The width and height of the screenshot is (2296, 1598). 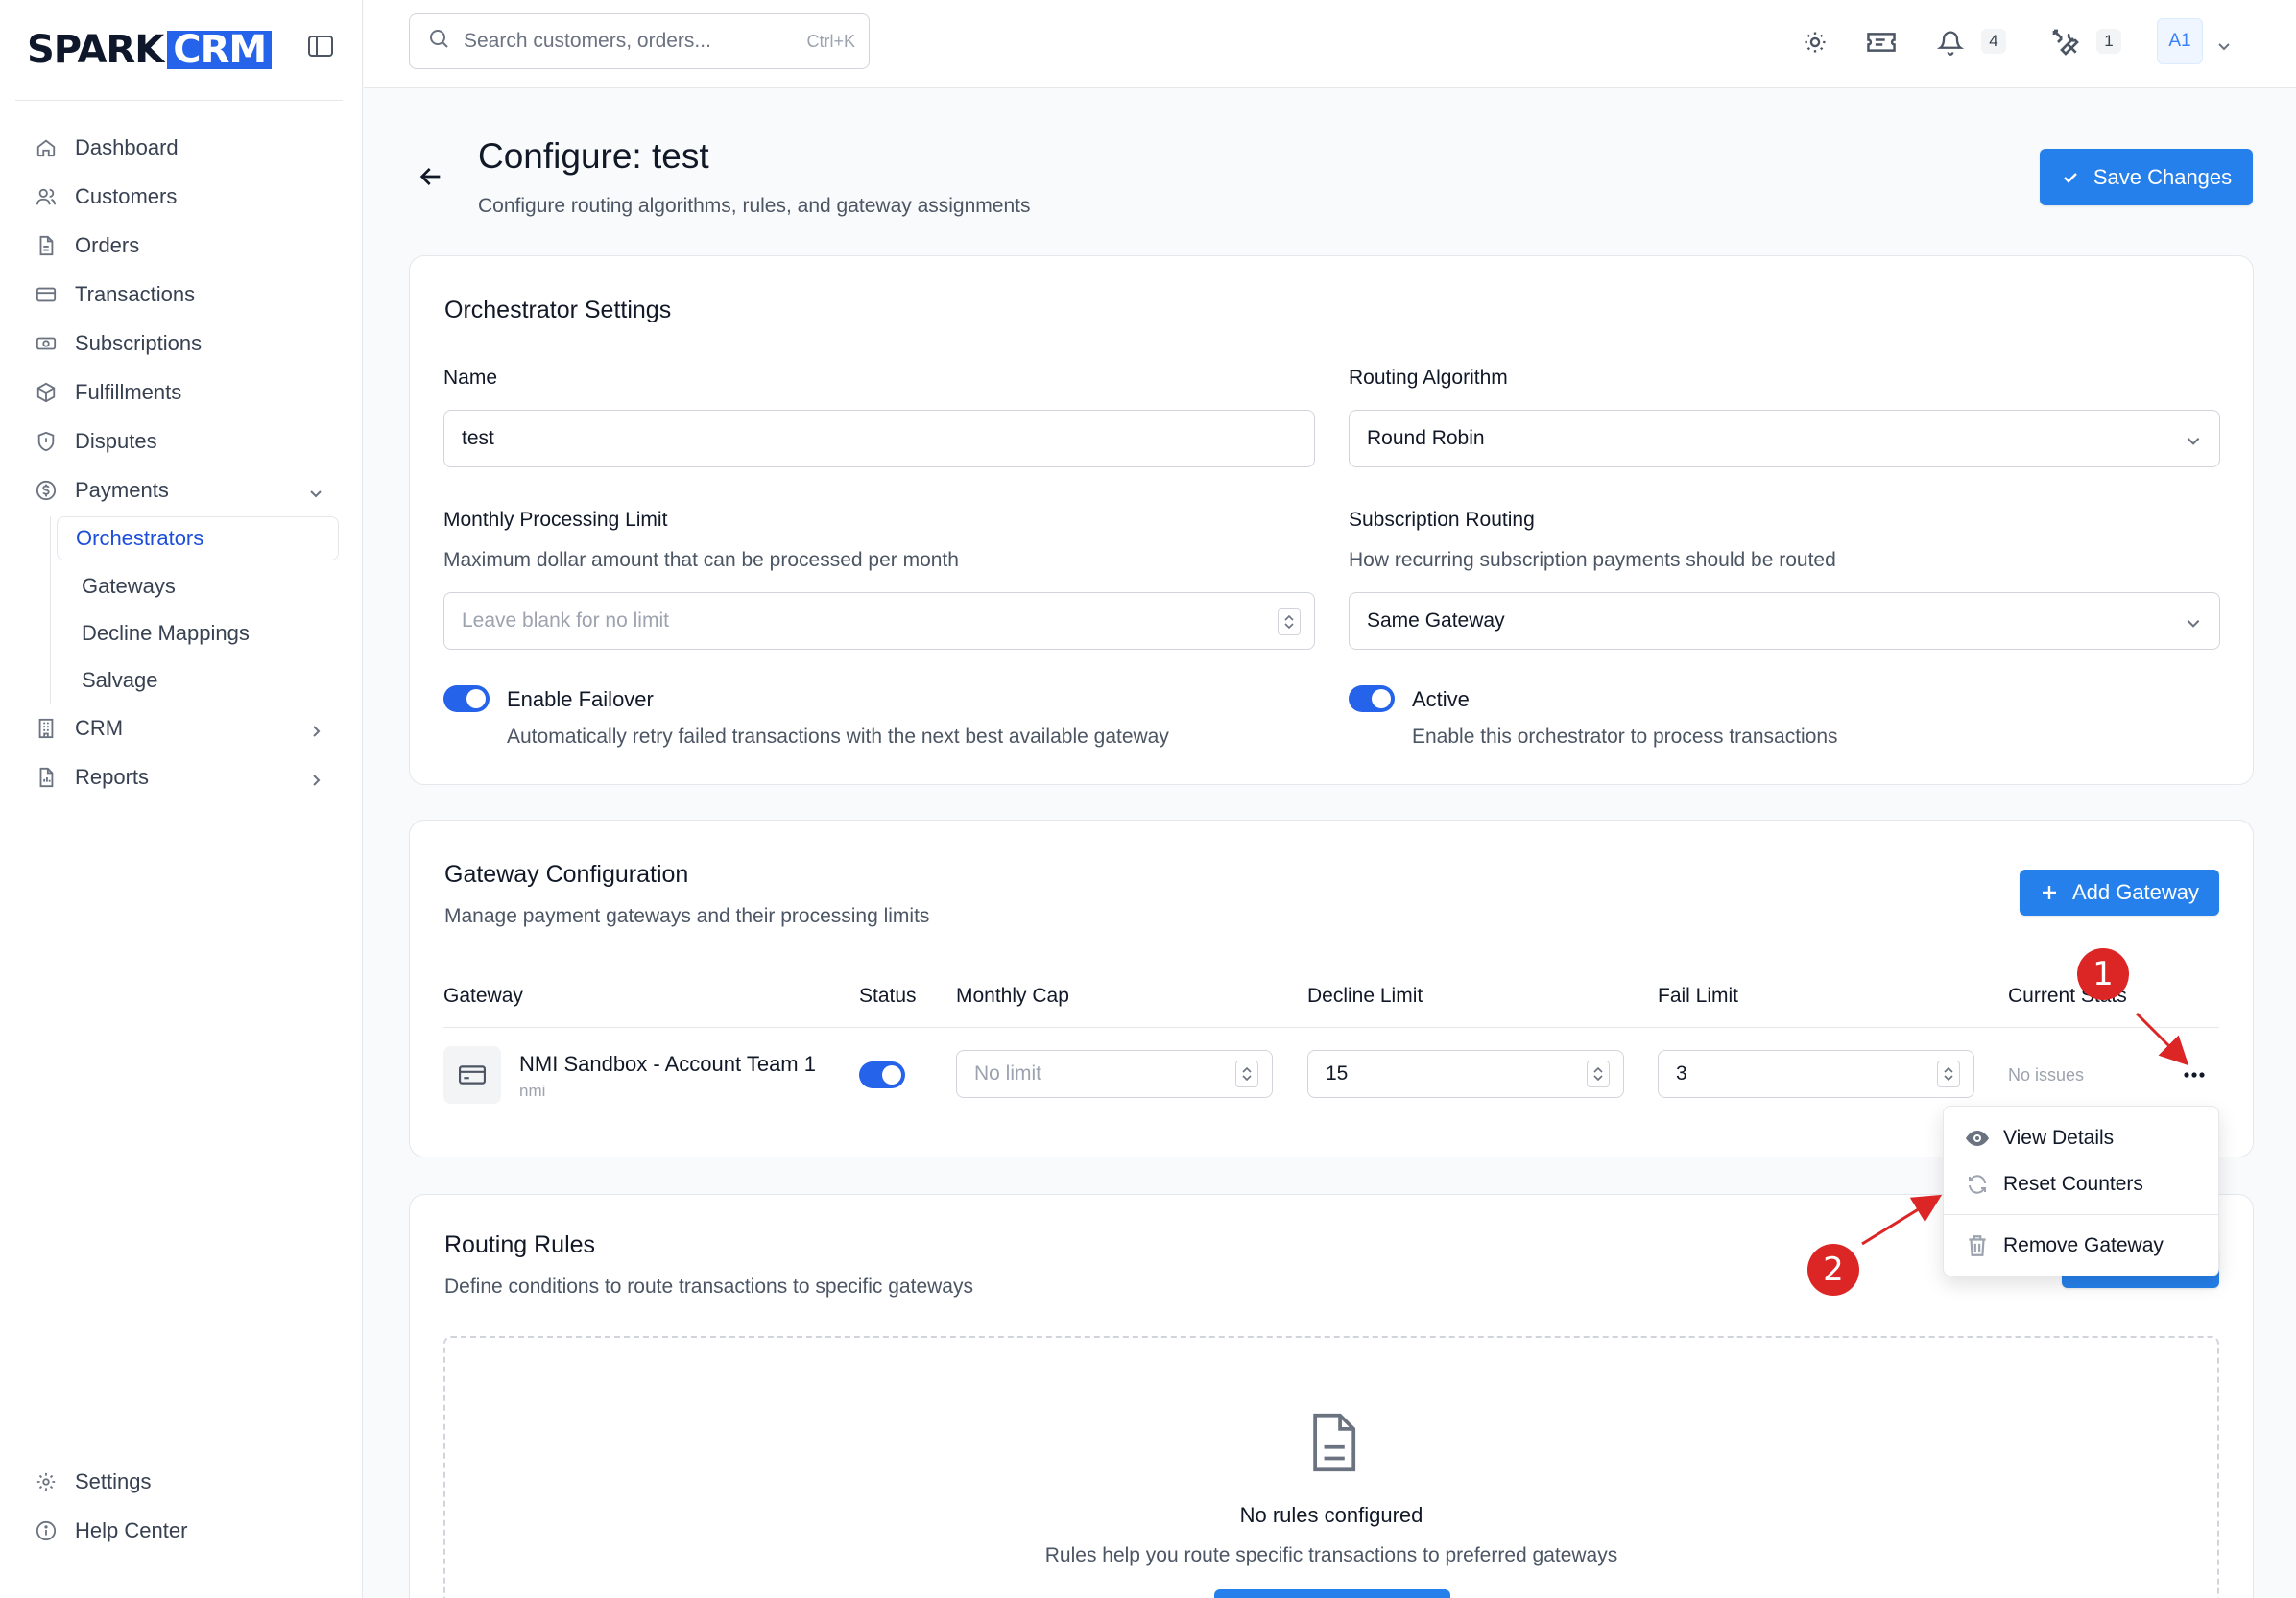 I want to click on sidebar-item-settings: Settings, so click(x=181, y=1481).